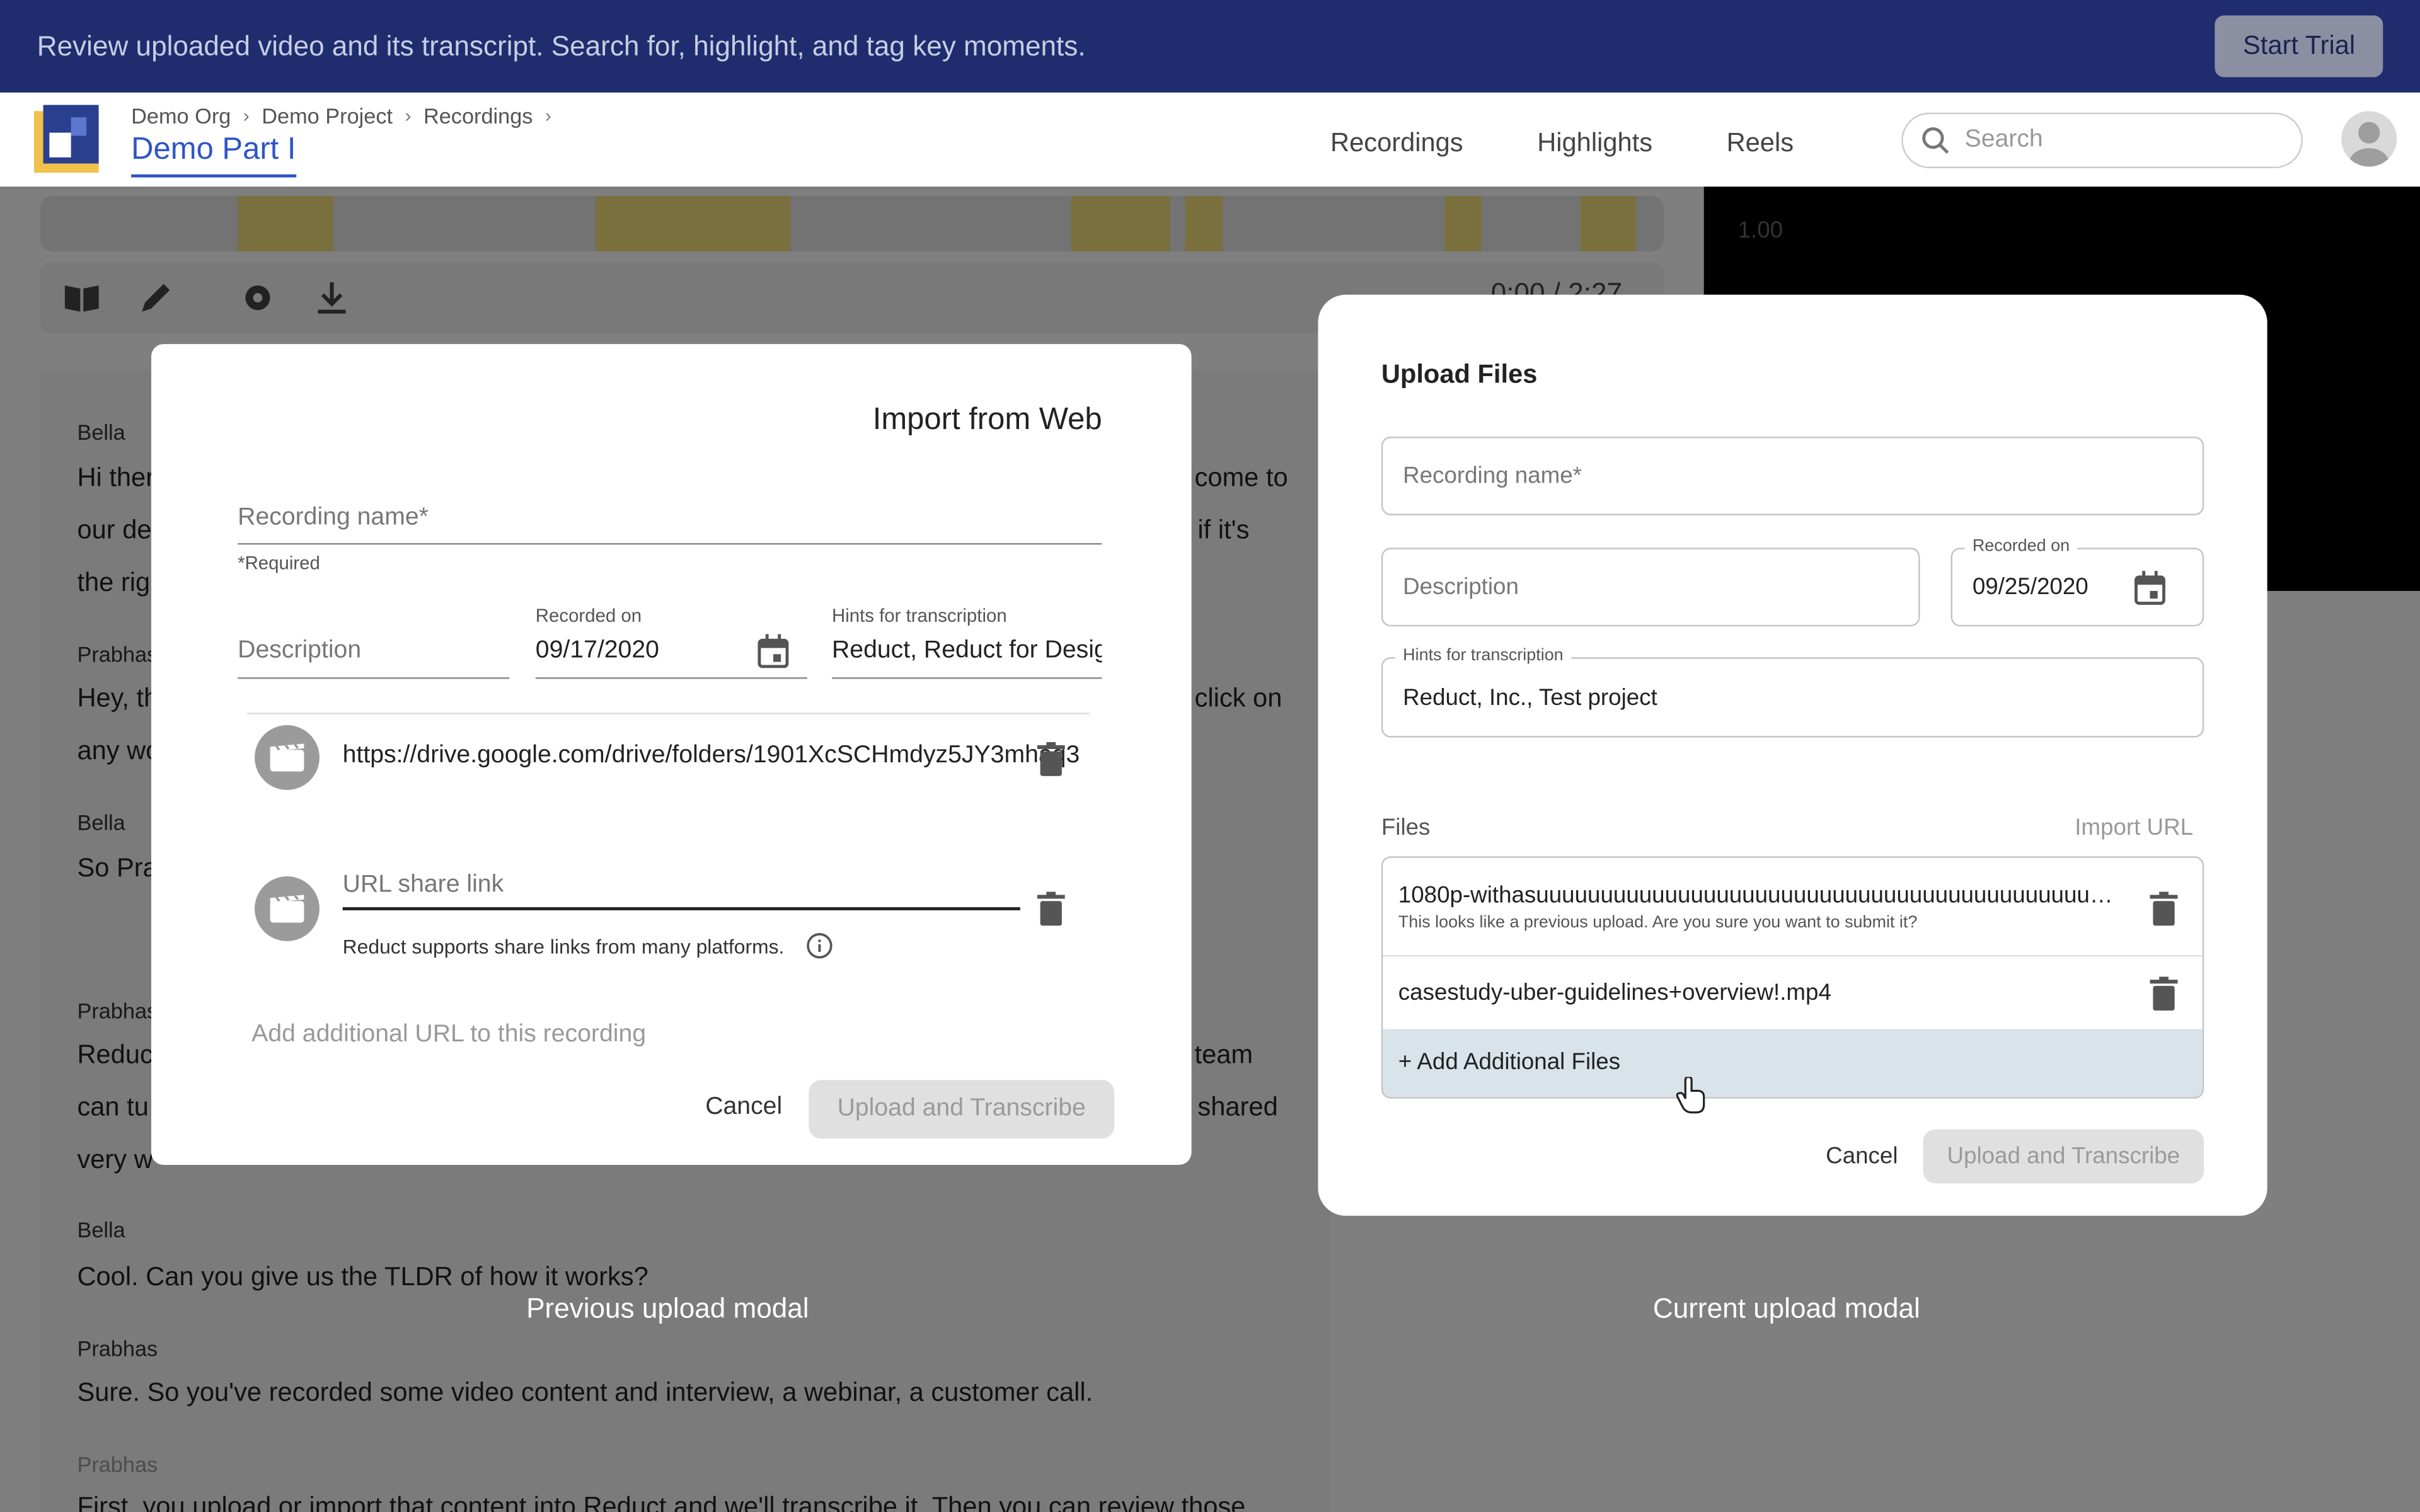 The width and height of the screenshot is (2420, 1512). What do you see at coordinates (328, 115) in the screenshot?
I see `breadcrumb-project: Demo Project` at bounding box center [328, 115].